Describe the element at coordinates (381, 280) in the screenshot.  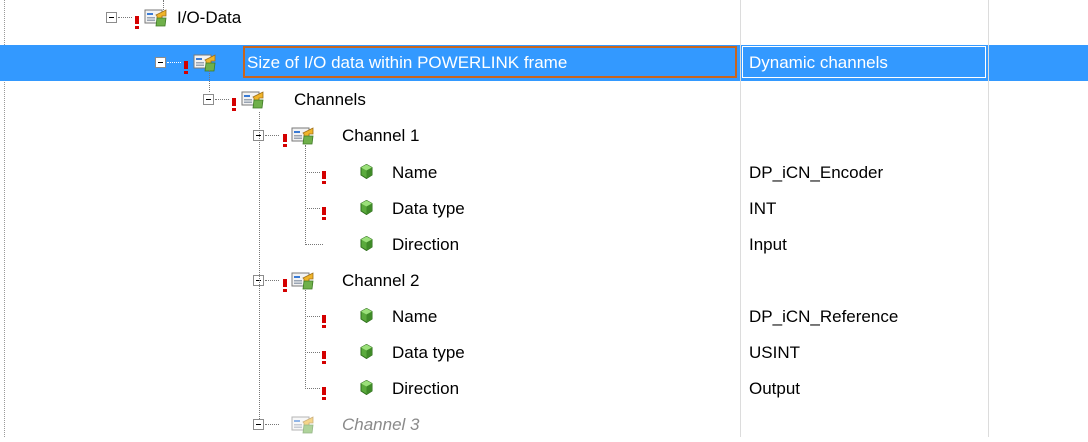
I see `tree-item-label: Channel 2` at that location.